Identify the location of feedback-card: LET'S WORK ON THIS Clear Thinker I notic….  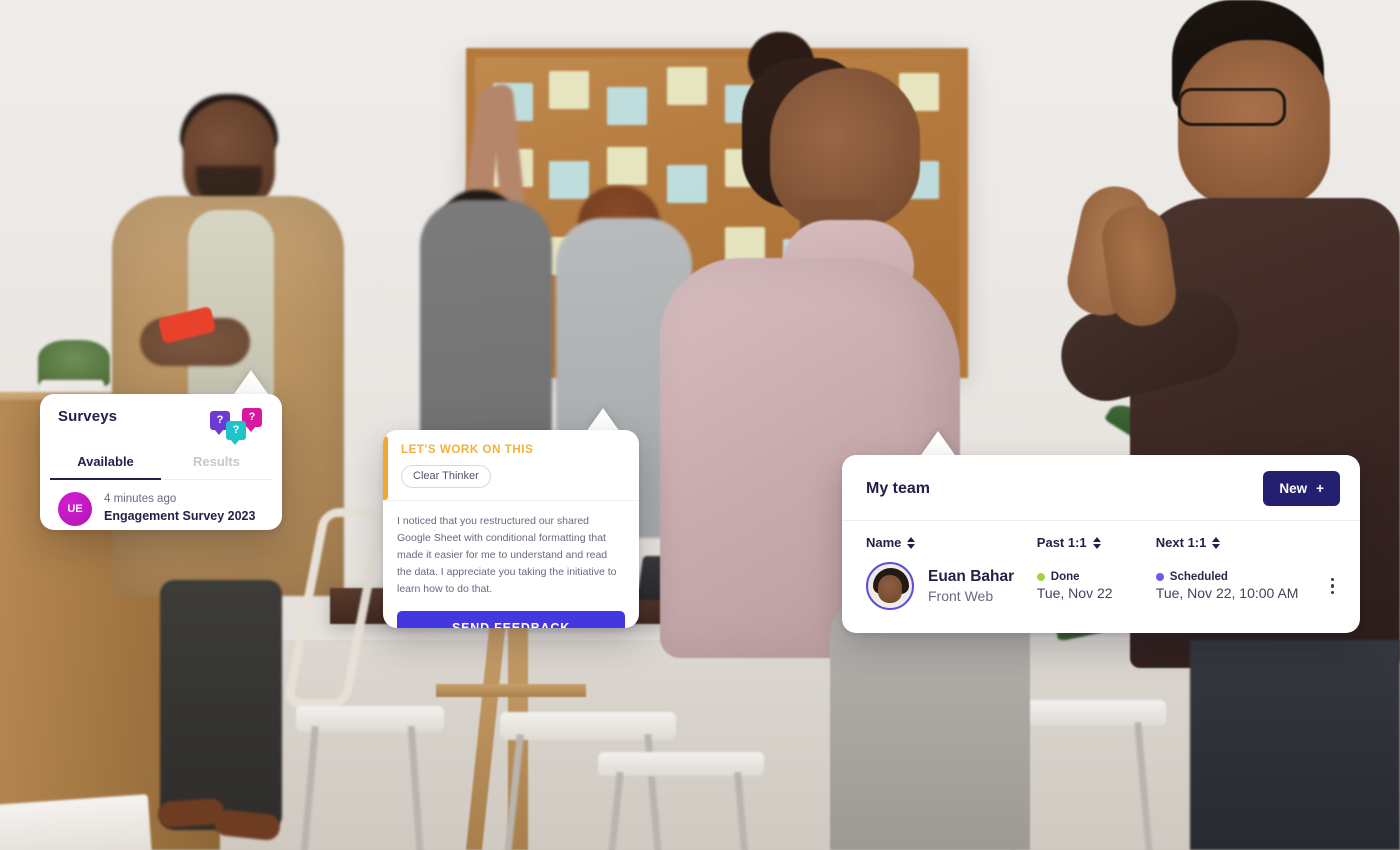
(511, 529).